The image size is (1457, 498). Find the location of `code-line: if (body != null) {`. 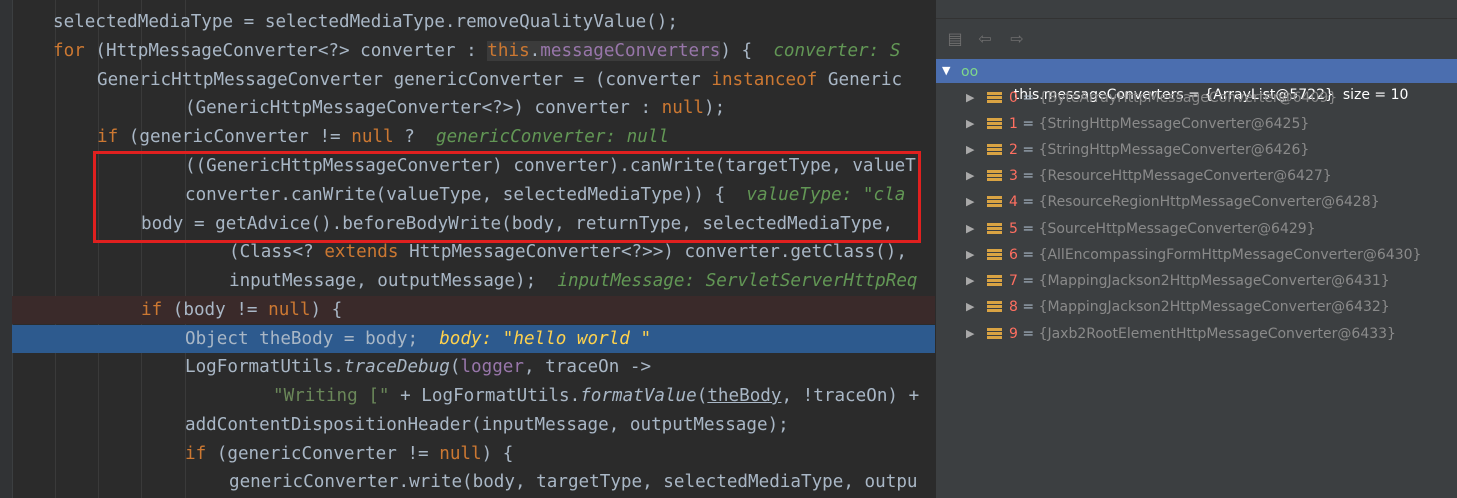

code-line: if (body != null) { is located at coordinates (473, 310).